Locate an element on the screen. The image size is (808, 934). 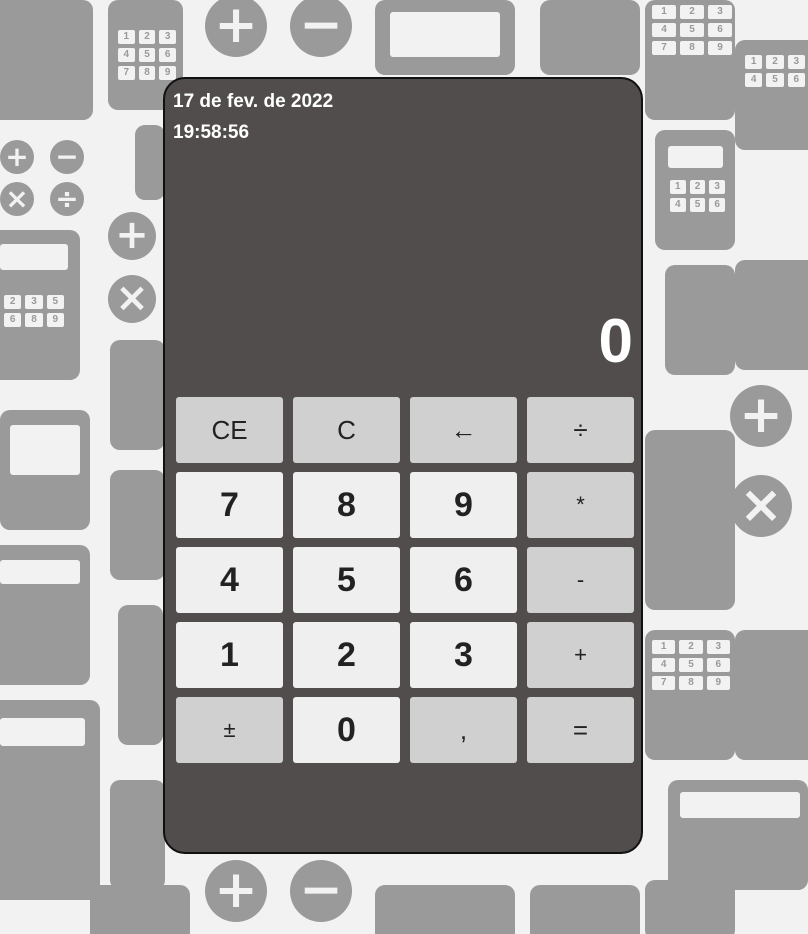
digit-0-button: 0 is located at coordinates (346, 730).